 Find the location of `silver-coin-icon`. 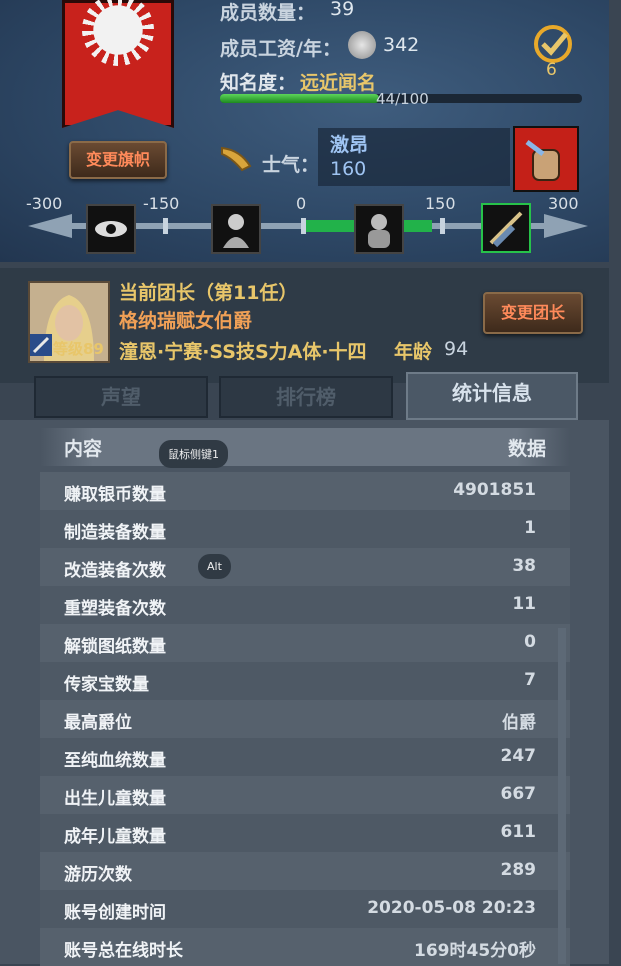

silver-coin-icon is located at coordinates (362, 45).